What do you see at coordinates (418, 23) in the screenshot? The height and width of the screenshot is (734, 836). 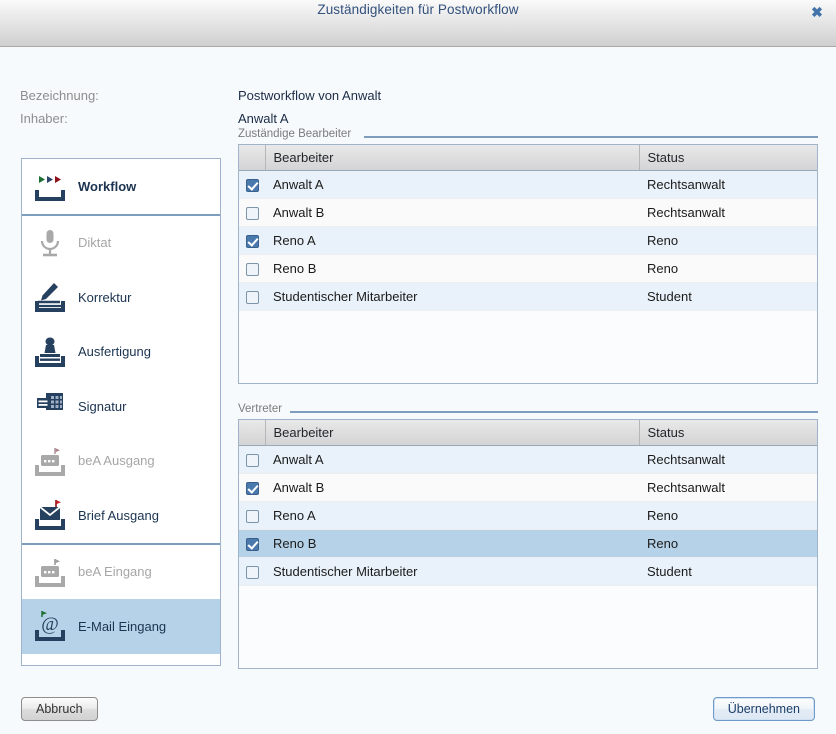 I see `dialog-titlebar: Zuständigkeiten für Postworkflow ✖` at bounding box center [418, 23].